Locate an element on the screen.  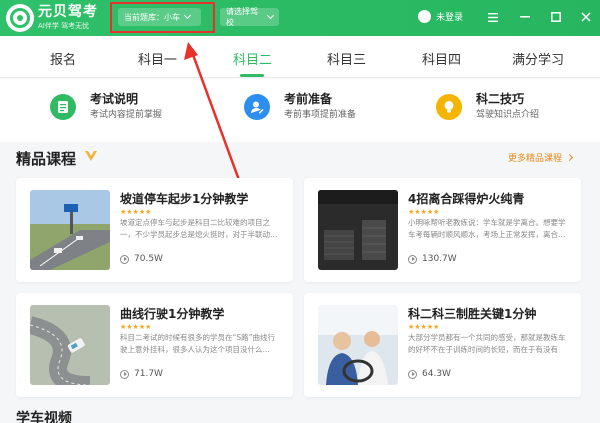
feature-exam-prep: 考前准备 考前事项提前准备 is located at coordinates (300, 106).